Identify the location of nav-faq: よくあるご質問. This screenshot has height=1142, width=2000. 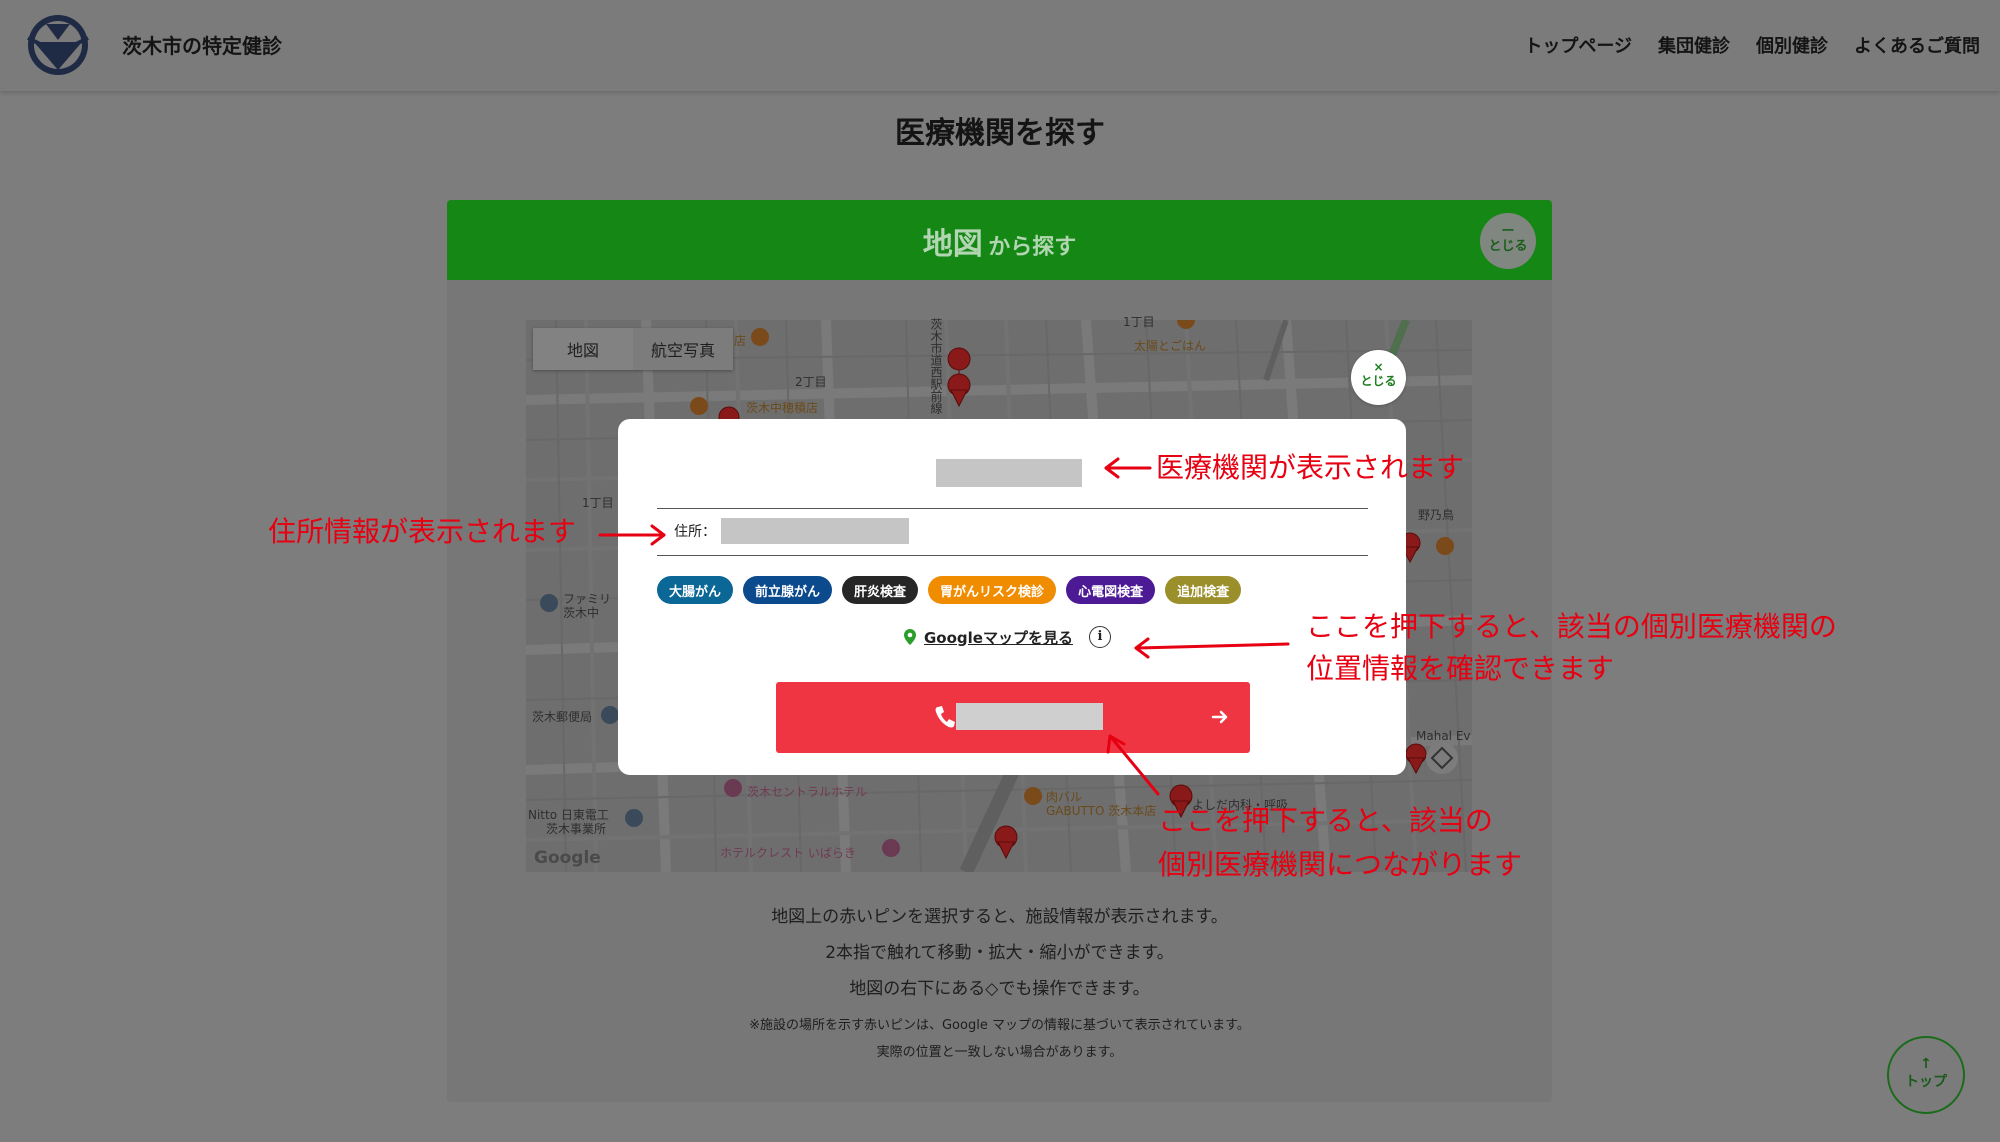
(1917, 45).